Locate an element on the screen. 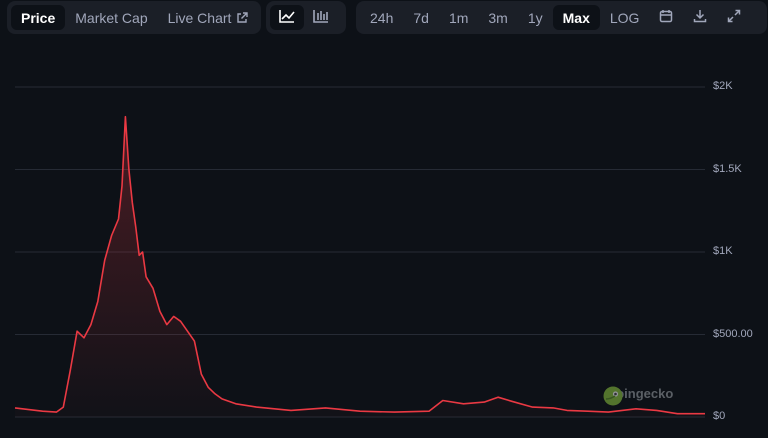 This screenshot has height=438, width=768. candlestick-chart-button is located at coordinates (321, 17).